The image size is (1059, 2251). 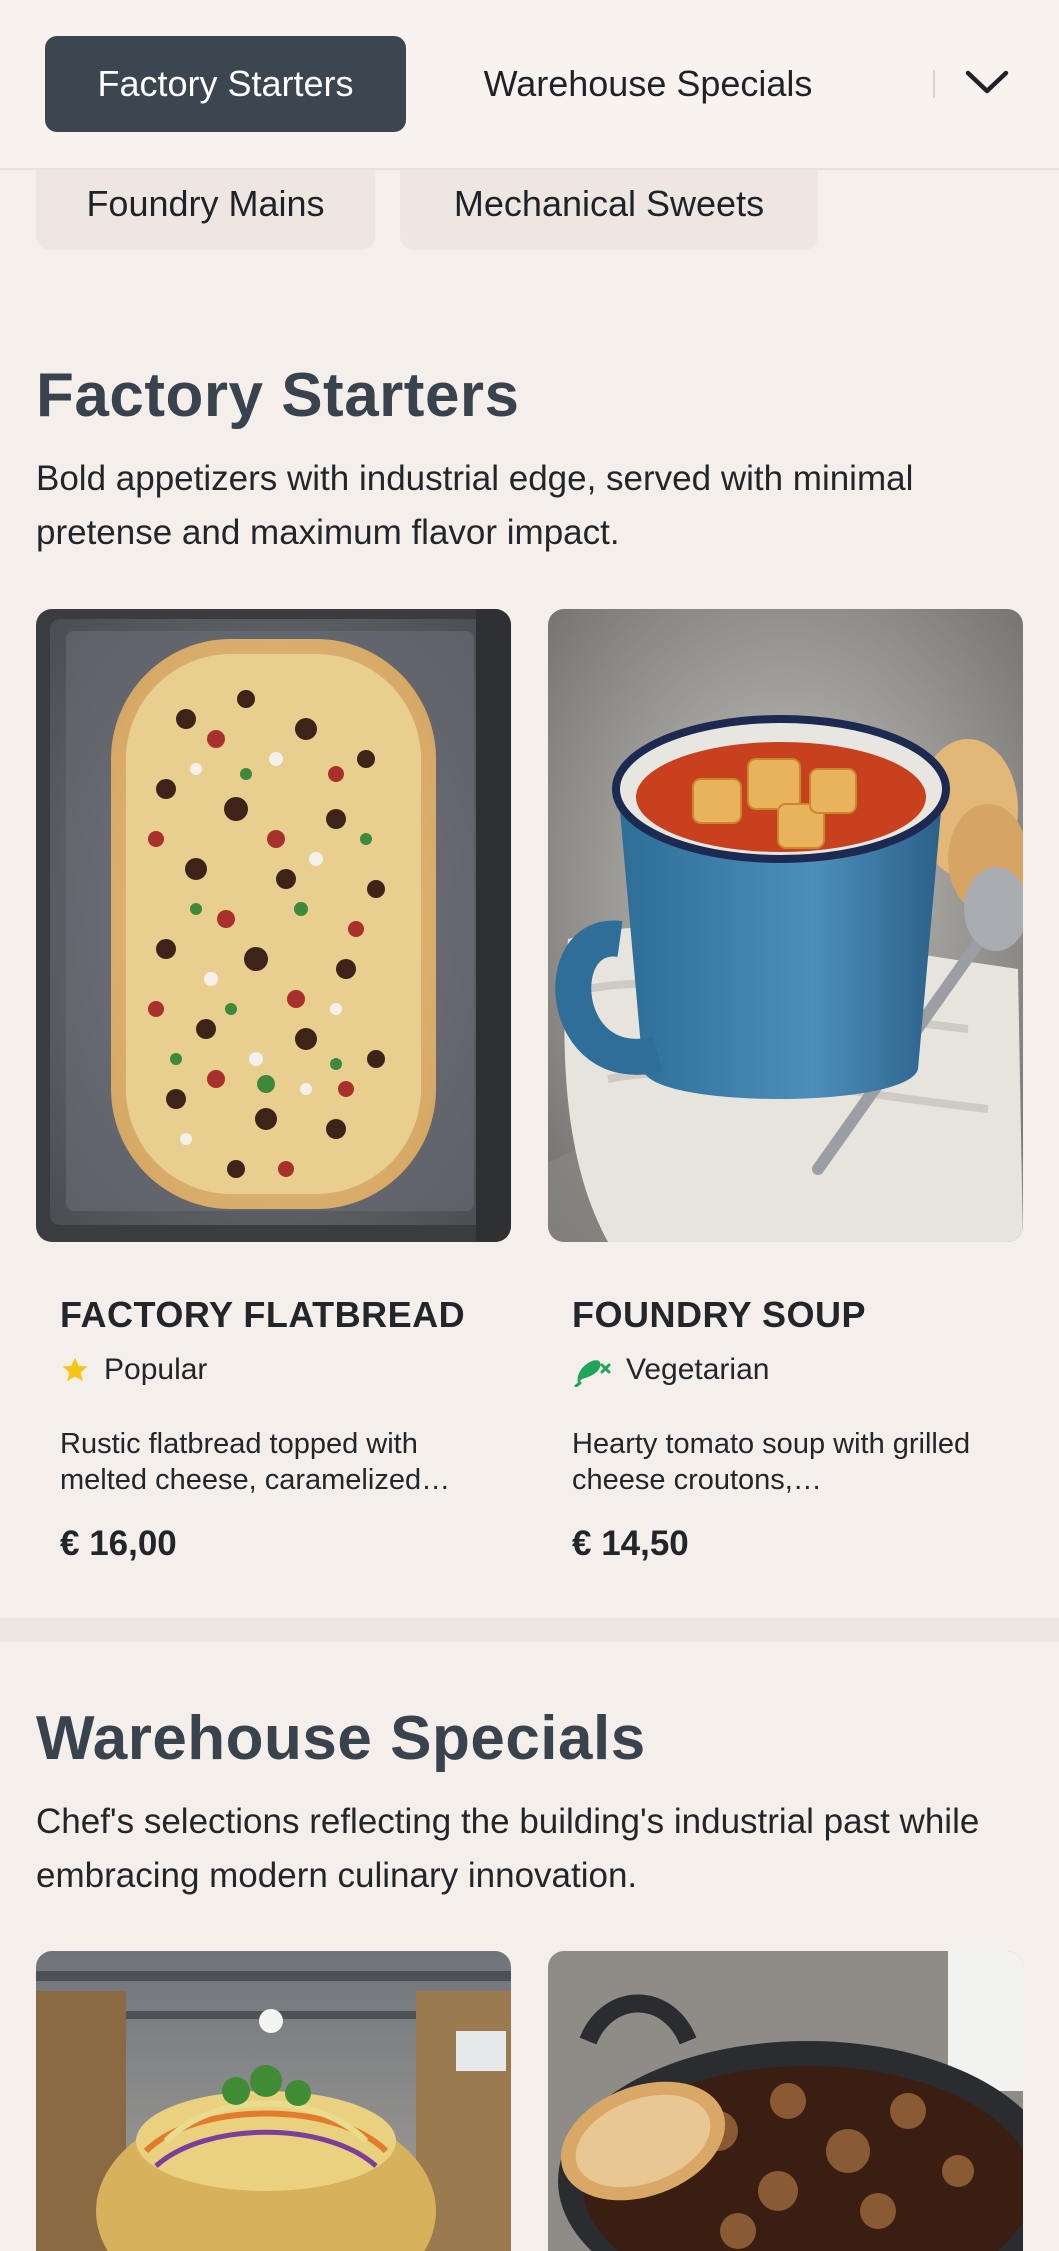 I want to click on tab-factory-starters: Factory Starters, so click(x=225, y=84).